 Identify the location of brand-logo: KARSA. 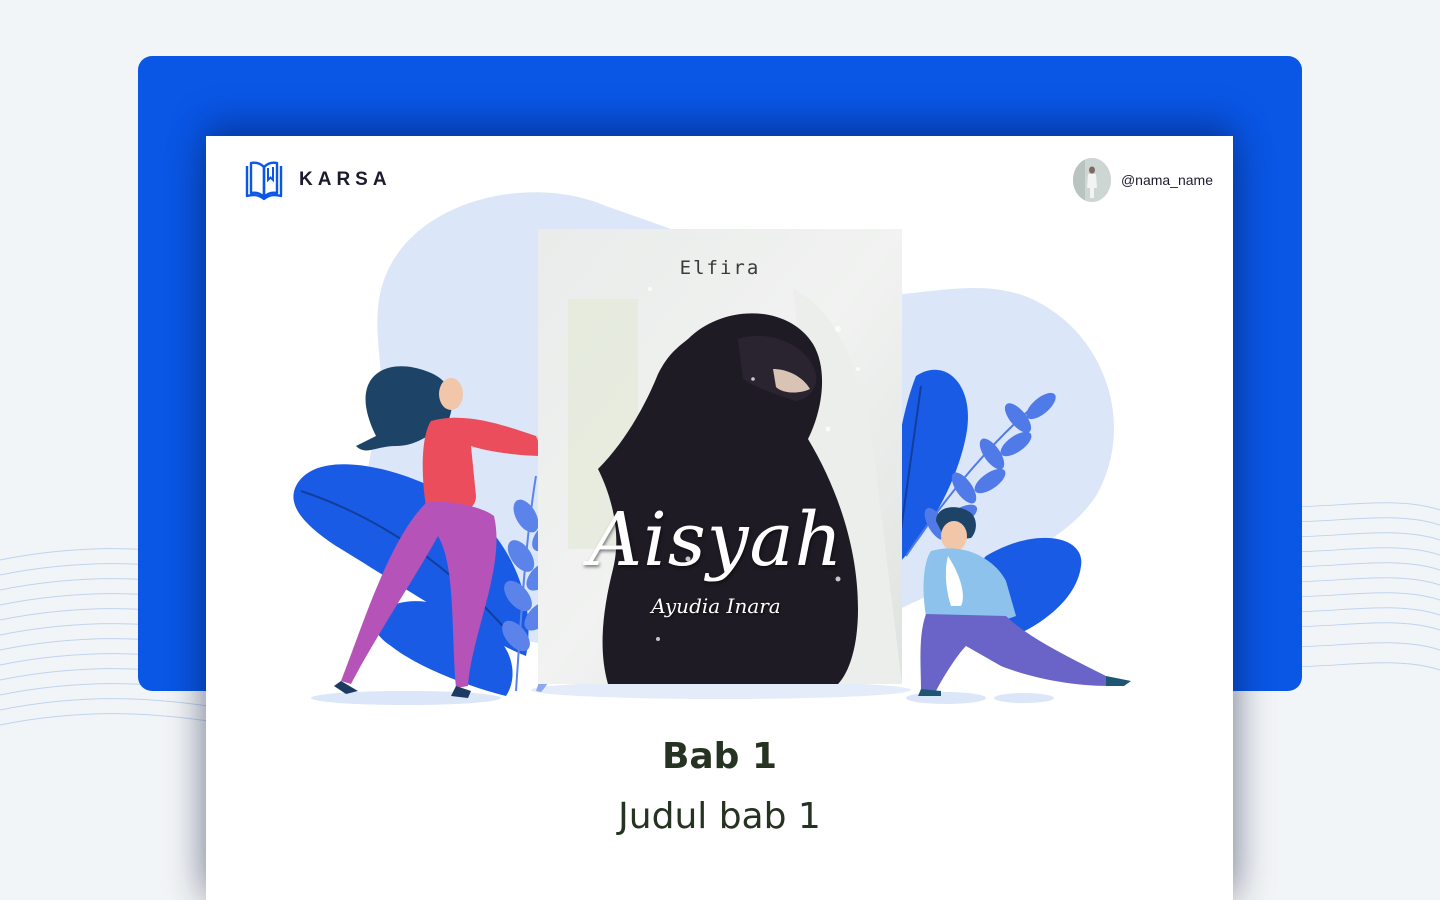
(318, 180).